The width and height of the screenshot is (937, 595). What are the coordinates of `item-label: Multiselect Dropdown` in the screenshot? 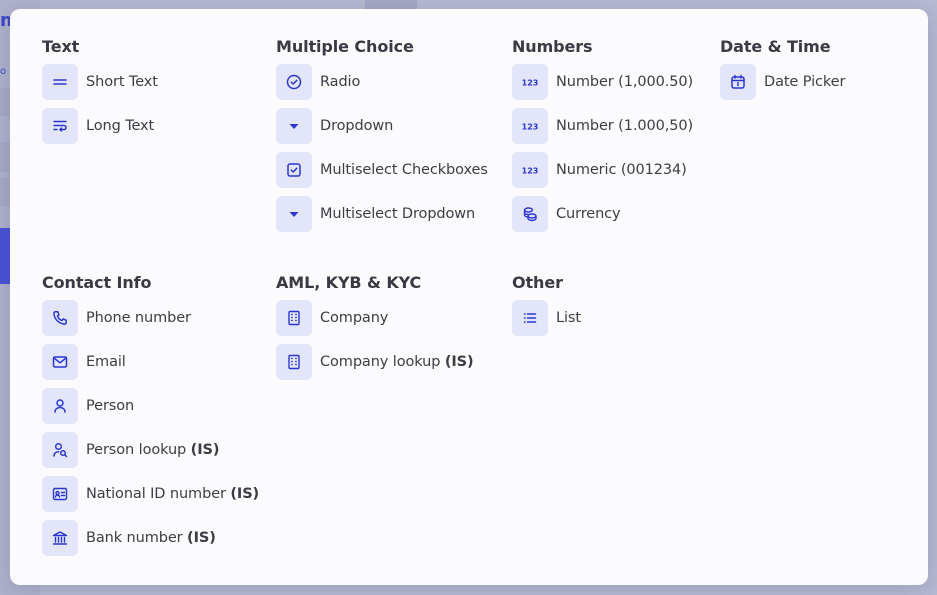 It's located at (398, 214).